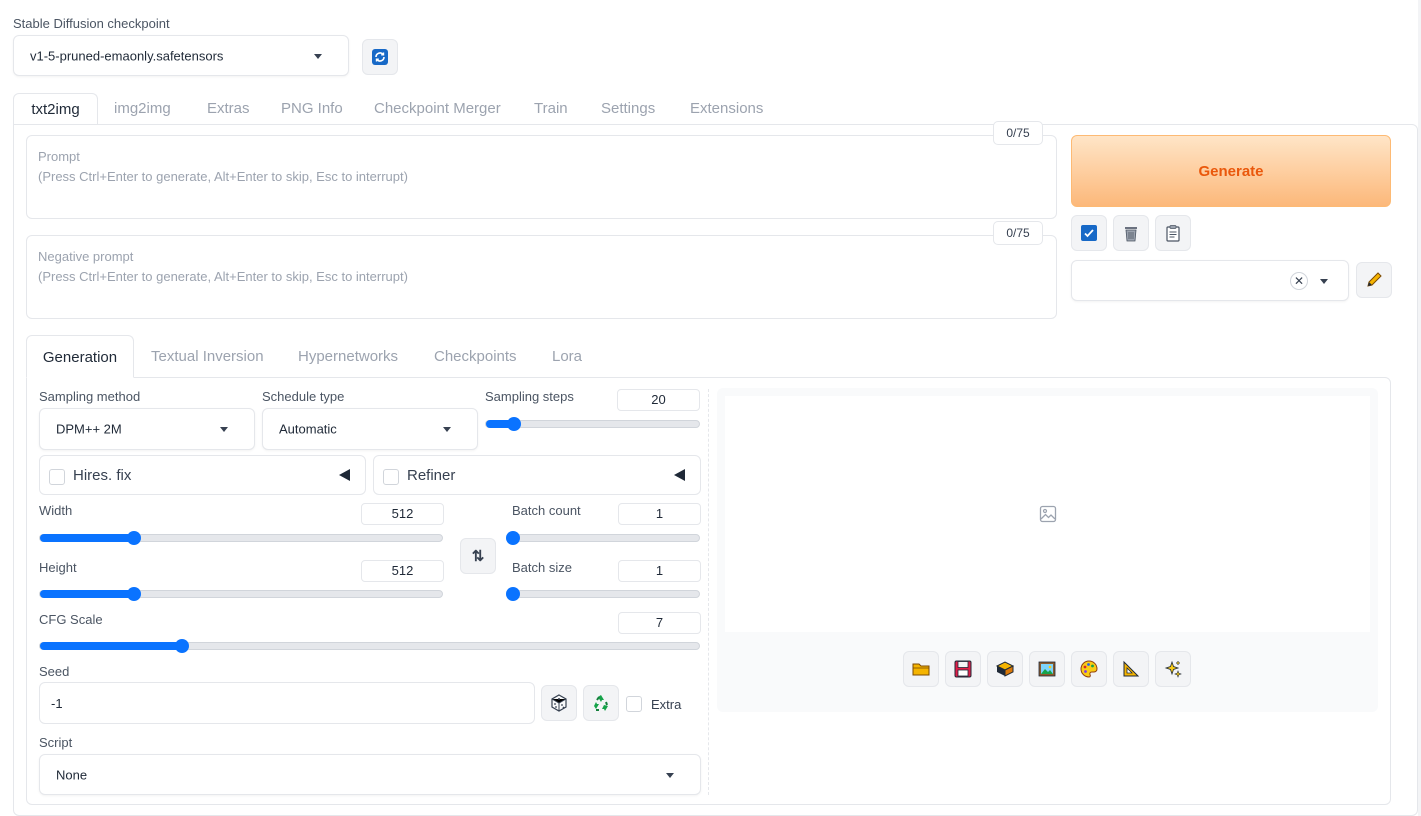 The height and width of the screenshot is (816, 1421). Describe the element at coordinates (402, 514) in the screenshot. I see `width-input: 512` at that location.